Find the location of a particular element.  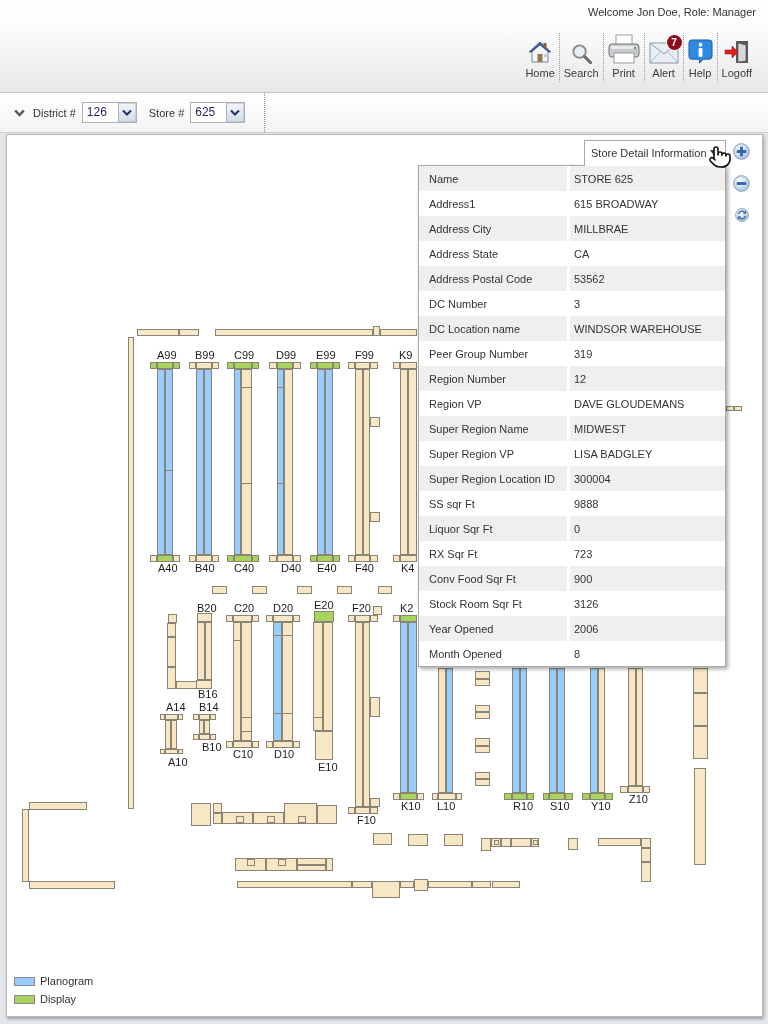

aisle-label: K2 is located at coordinates (407, 608).